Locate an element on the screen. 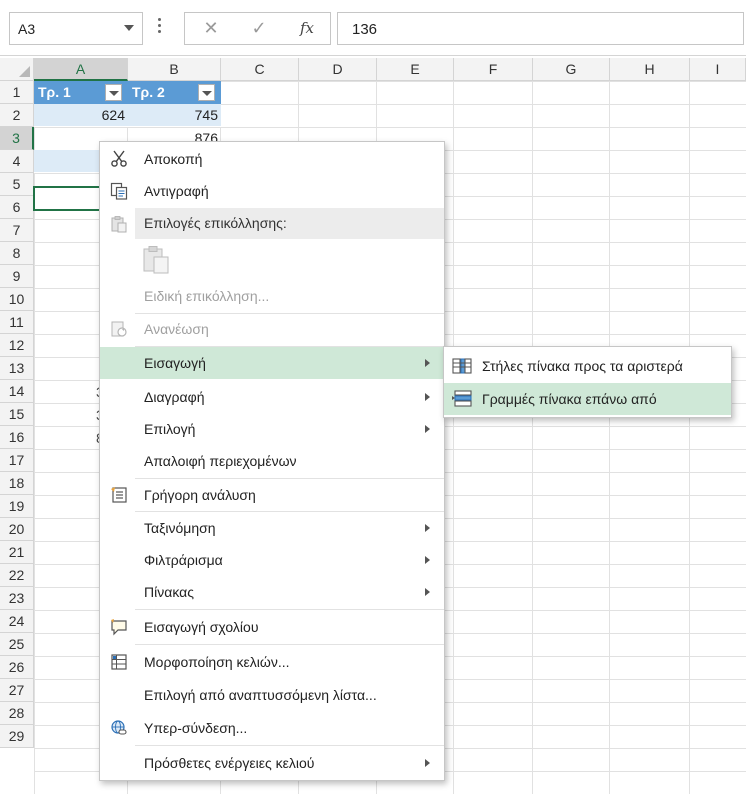  select-all-button is located at coordinates (17, 69).